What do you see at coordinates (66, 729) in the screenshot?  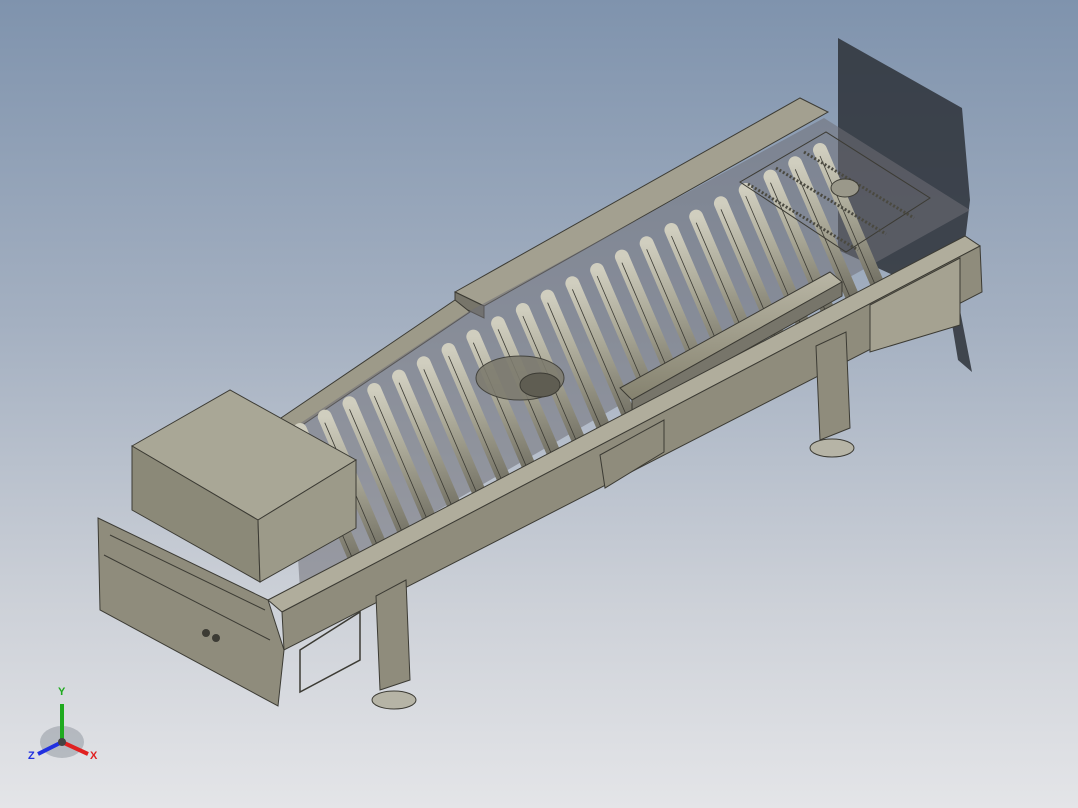 I see `coordinate-triad: Y X Z` at bounding box center [66, 729].